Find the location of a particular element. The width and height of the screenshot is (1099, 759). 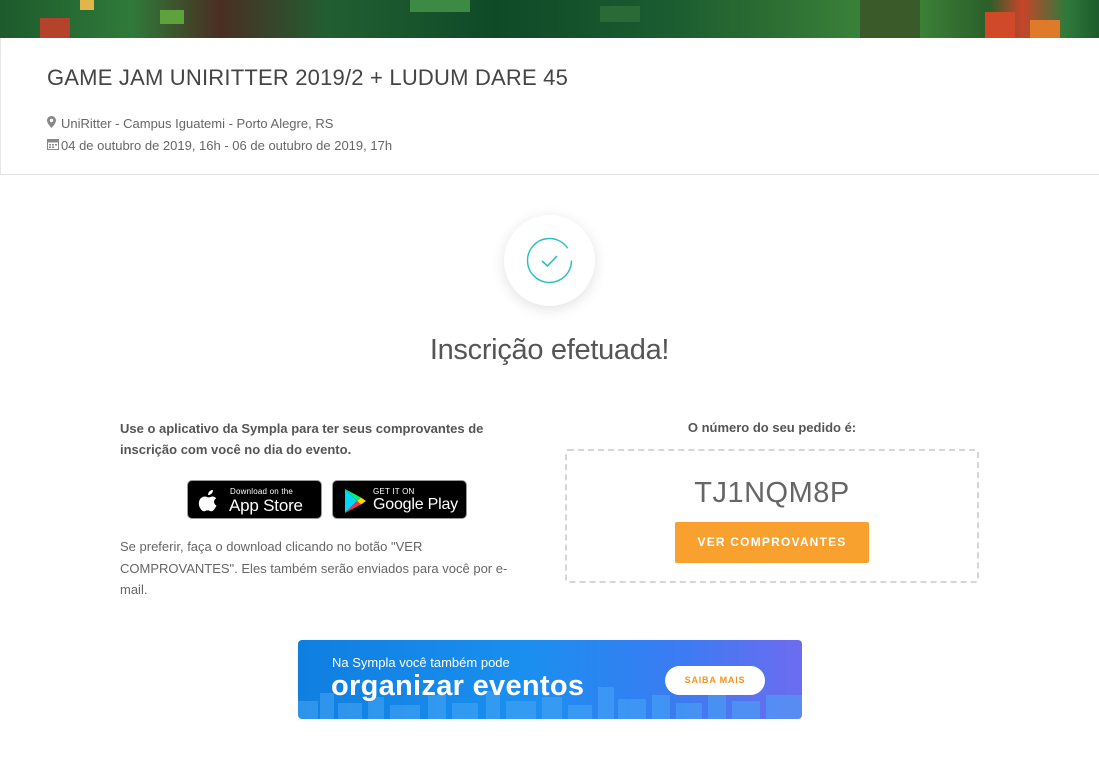

order-number-label: O número do seu pedido é: is located at coordinates (772, 427).